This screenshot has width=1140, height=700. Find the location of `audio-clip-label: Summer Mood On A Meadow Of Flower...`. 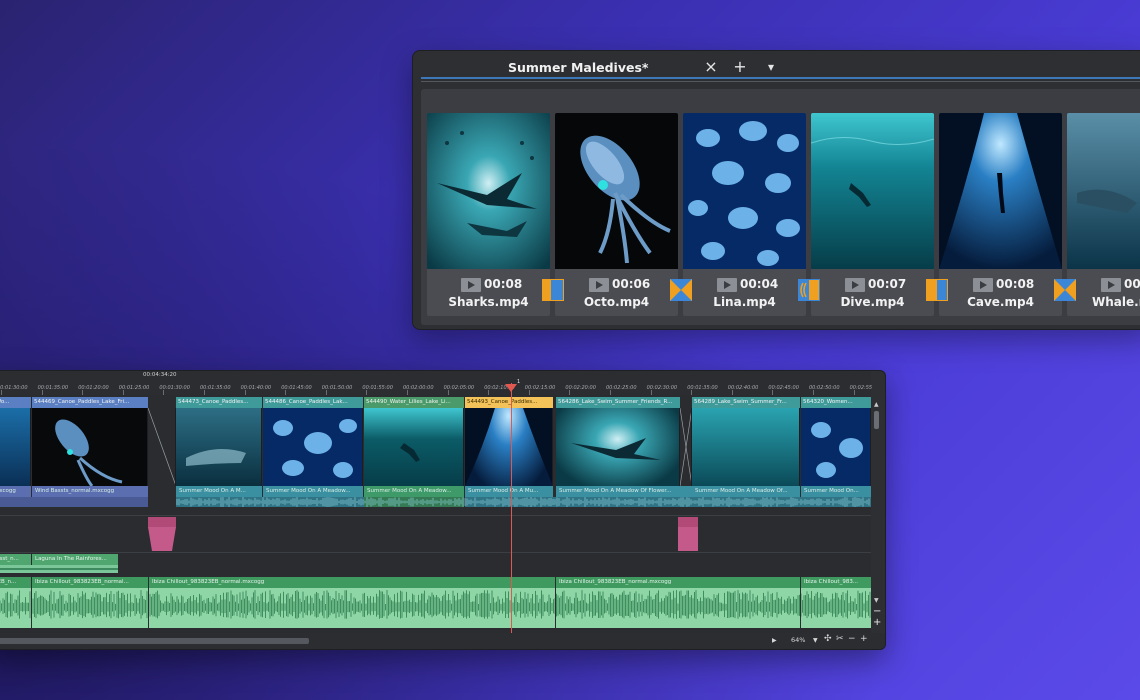

audio-clip-label: Summer Mood On A Meadow Of Flower... is located at coordinates (624, 491).